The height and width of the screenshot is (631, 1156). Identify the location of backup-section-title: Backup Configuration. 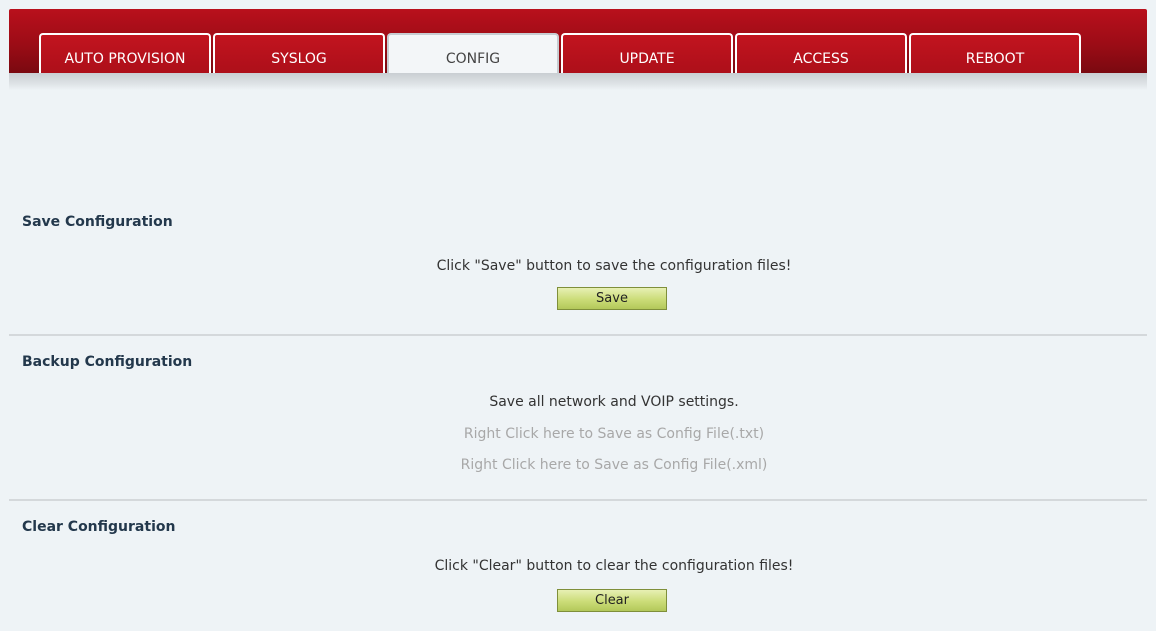
(107, 362).